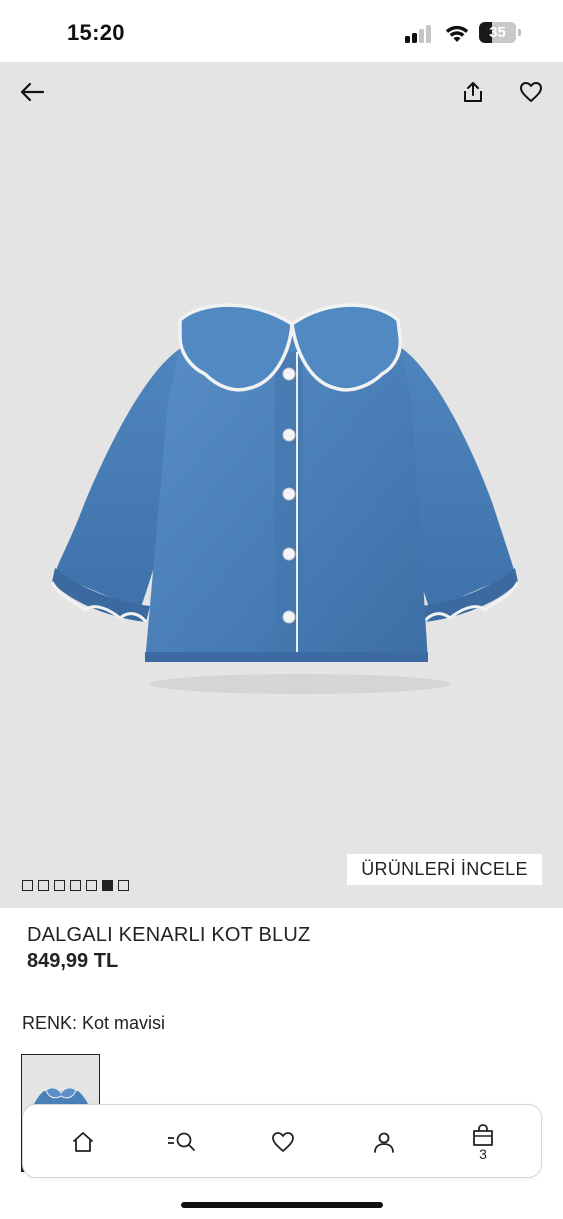 The image size is (563, 1219). I want to click on explore-products-button: ÜRÜNLERİ İNCELE, so click(444, 869).